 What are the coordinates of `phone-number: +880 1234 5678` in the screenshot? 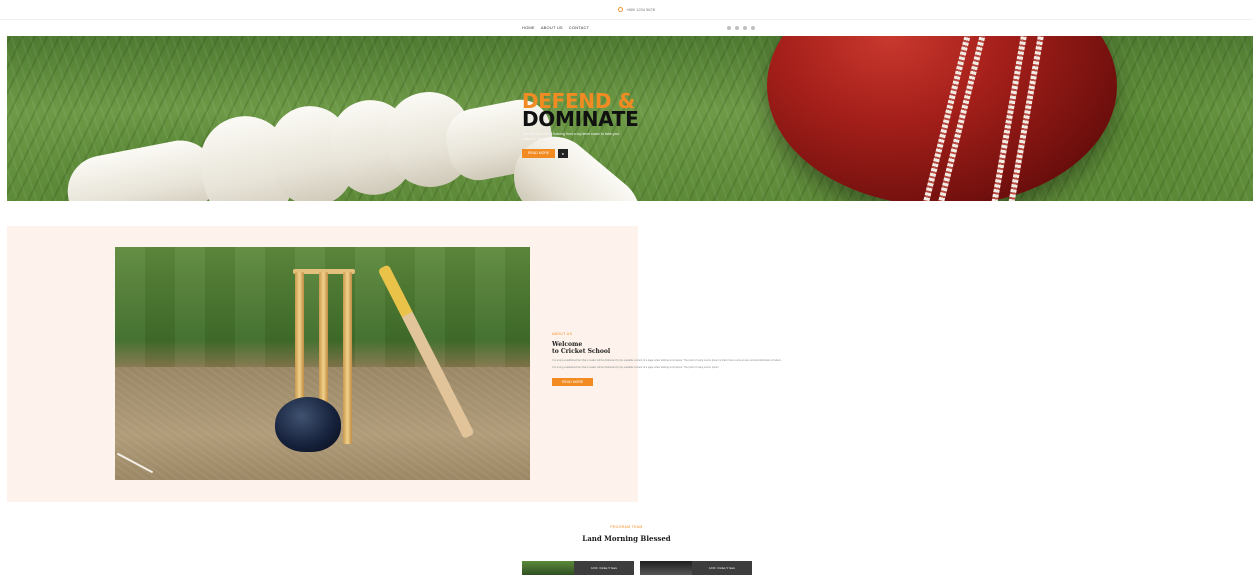 It's located at (640, 9).